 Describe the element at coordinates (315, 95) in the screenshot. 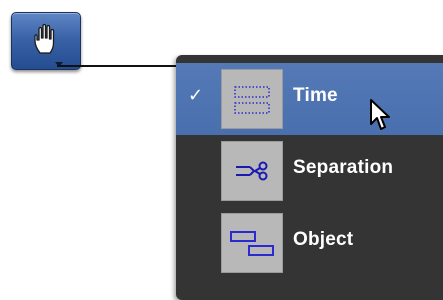

I see `menu-item-label: Time` at that location.